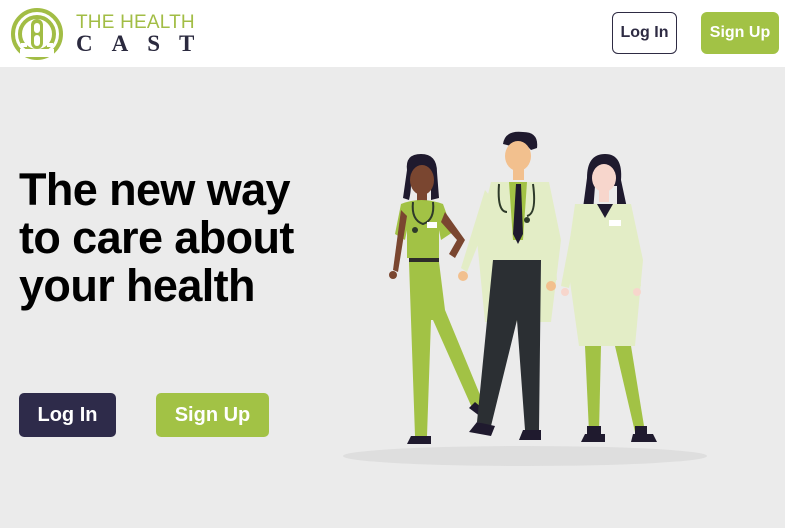 This screenshot has width=785, height=528. What do you see at coordinates (67, 415) in the screenshot?
I see `hero-login-button: Log In` at bounding box center [67, 415].